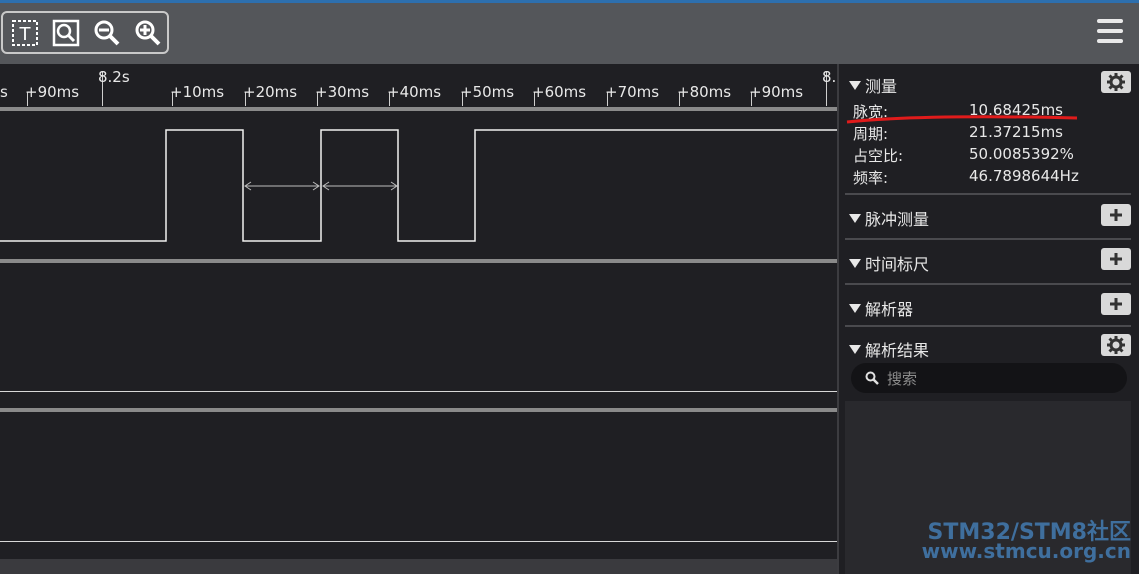  I want to click on channel-2-waveform, so click(418, 541).